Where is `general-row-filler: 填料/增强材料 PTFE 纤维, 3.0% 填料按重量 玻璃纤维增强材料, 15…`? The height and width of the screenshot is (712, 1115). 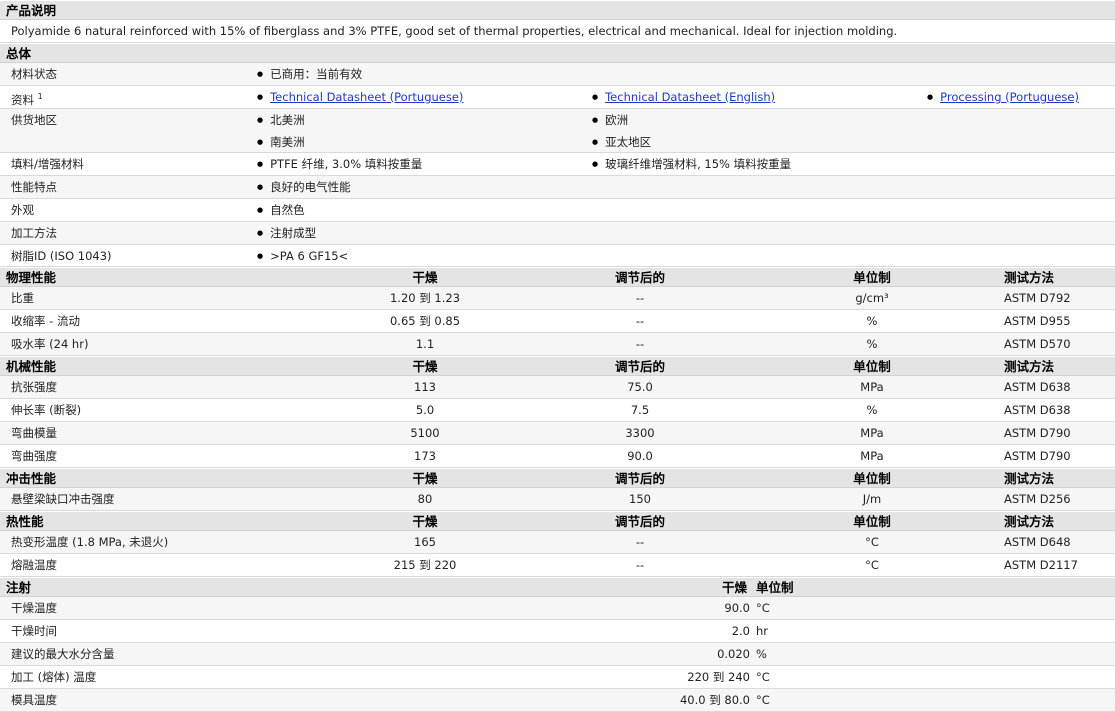 general-row-filler: 填料/增强材料 PTFE 纤维, 3.0% 填料按重量 玻璃纤维增强材料, 15… is located at coordinates (557, 164).